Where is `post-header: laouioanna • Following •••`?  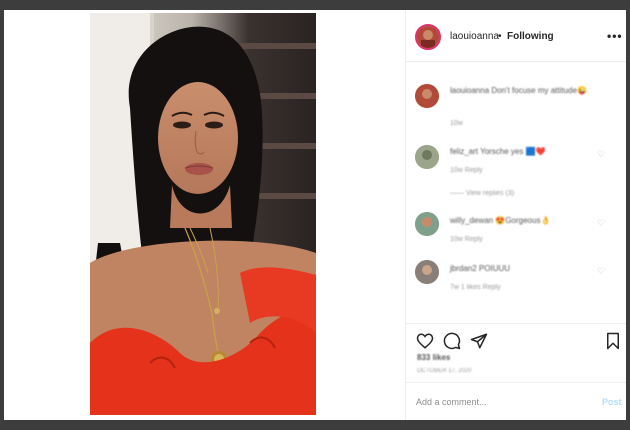 post-header: laouioanna • Following ••• is located at coordinates (516, 36).